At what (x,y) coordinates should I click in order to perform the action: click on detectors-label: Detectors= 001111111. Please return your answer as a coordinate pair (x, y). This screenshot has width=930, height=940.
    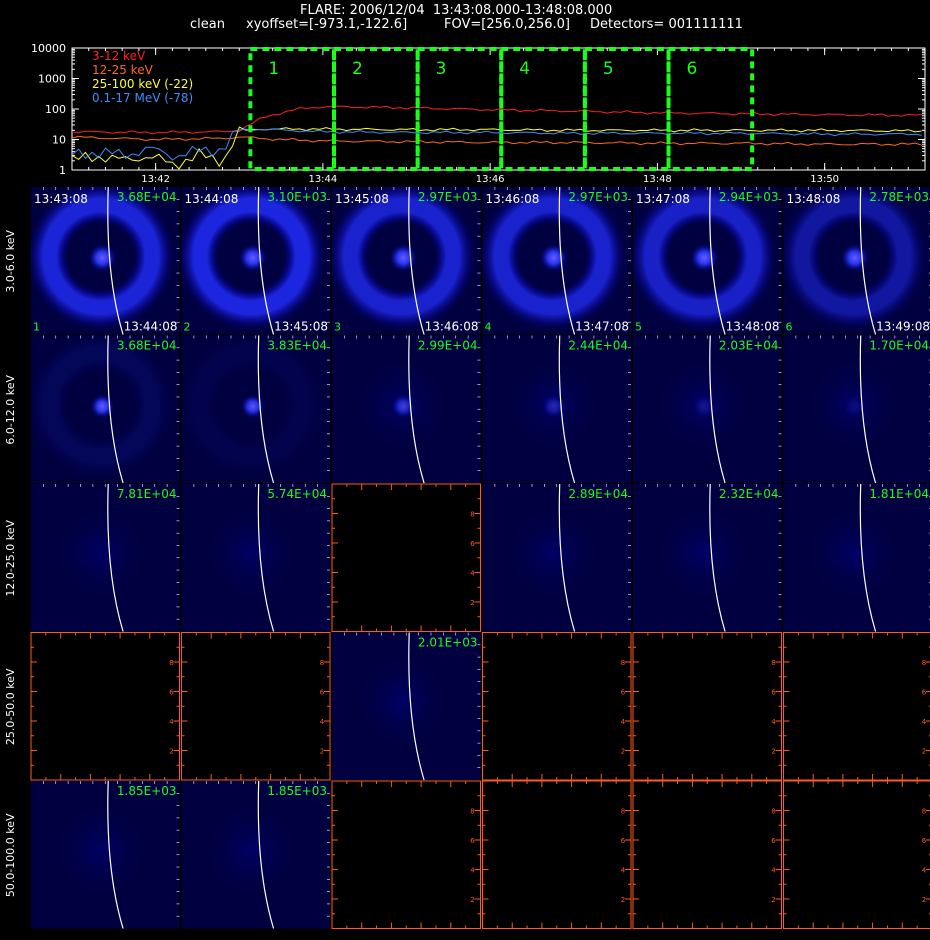
    Looking at the image, I should click on (666, 24).